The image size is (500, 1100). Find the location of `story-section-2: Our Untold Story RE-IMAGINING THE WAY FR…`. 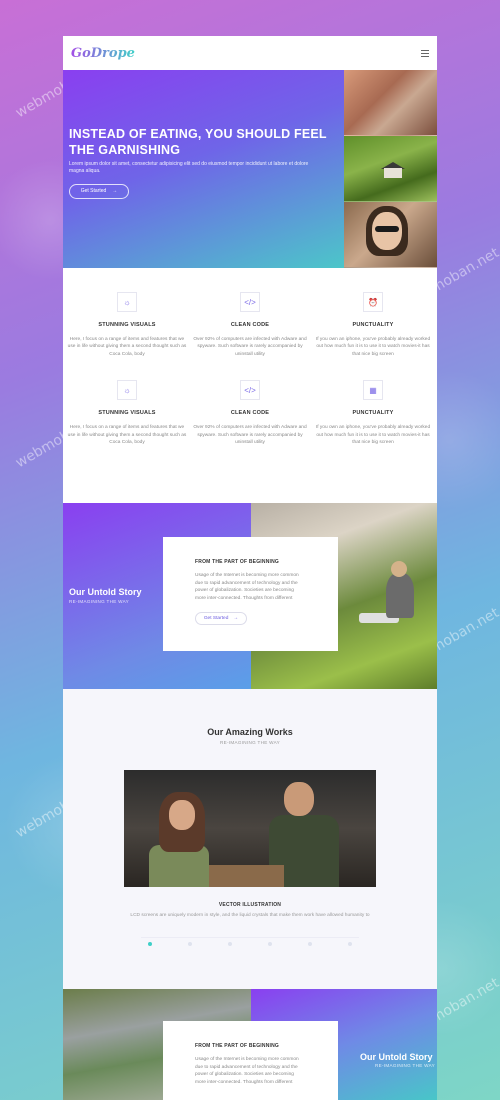

story-section-2: Our Untold Story RE-IMAGINING THE WAY FR… is located at coordinates (250, 1044).